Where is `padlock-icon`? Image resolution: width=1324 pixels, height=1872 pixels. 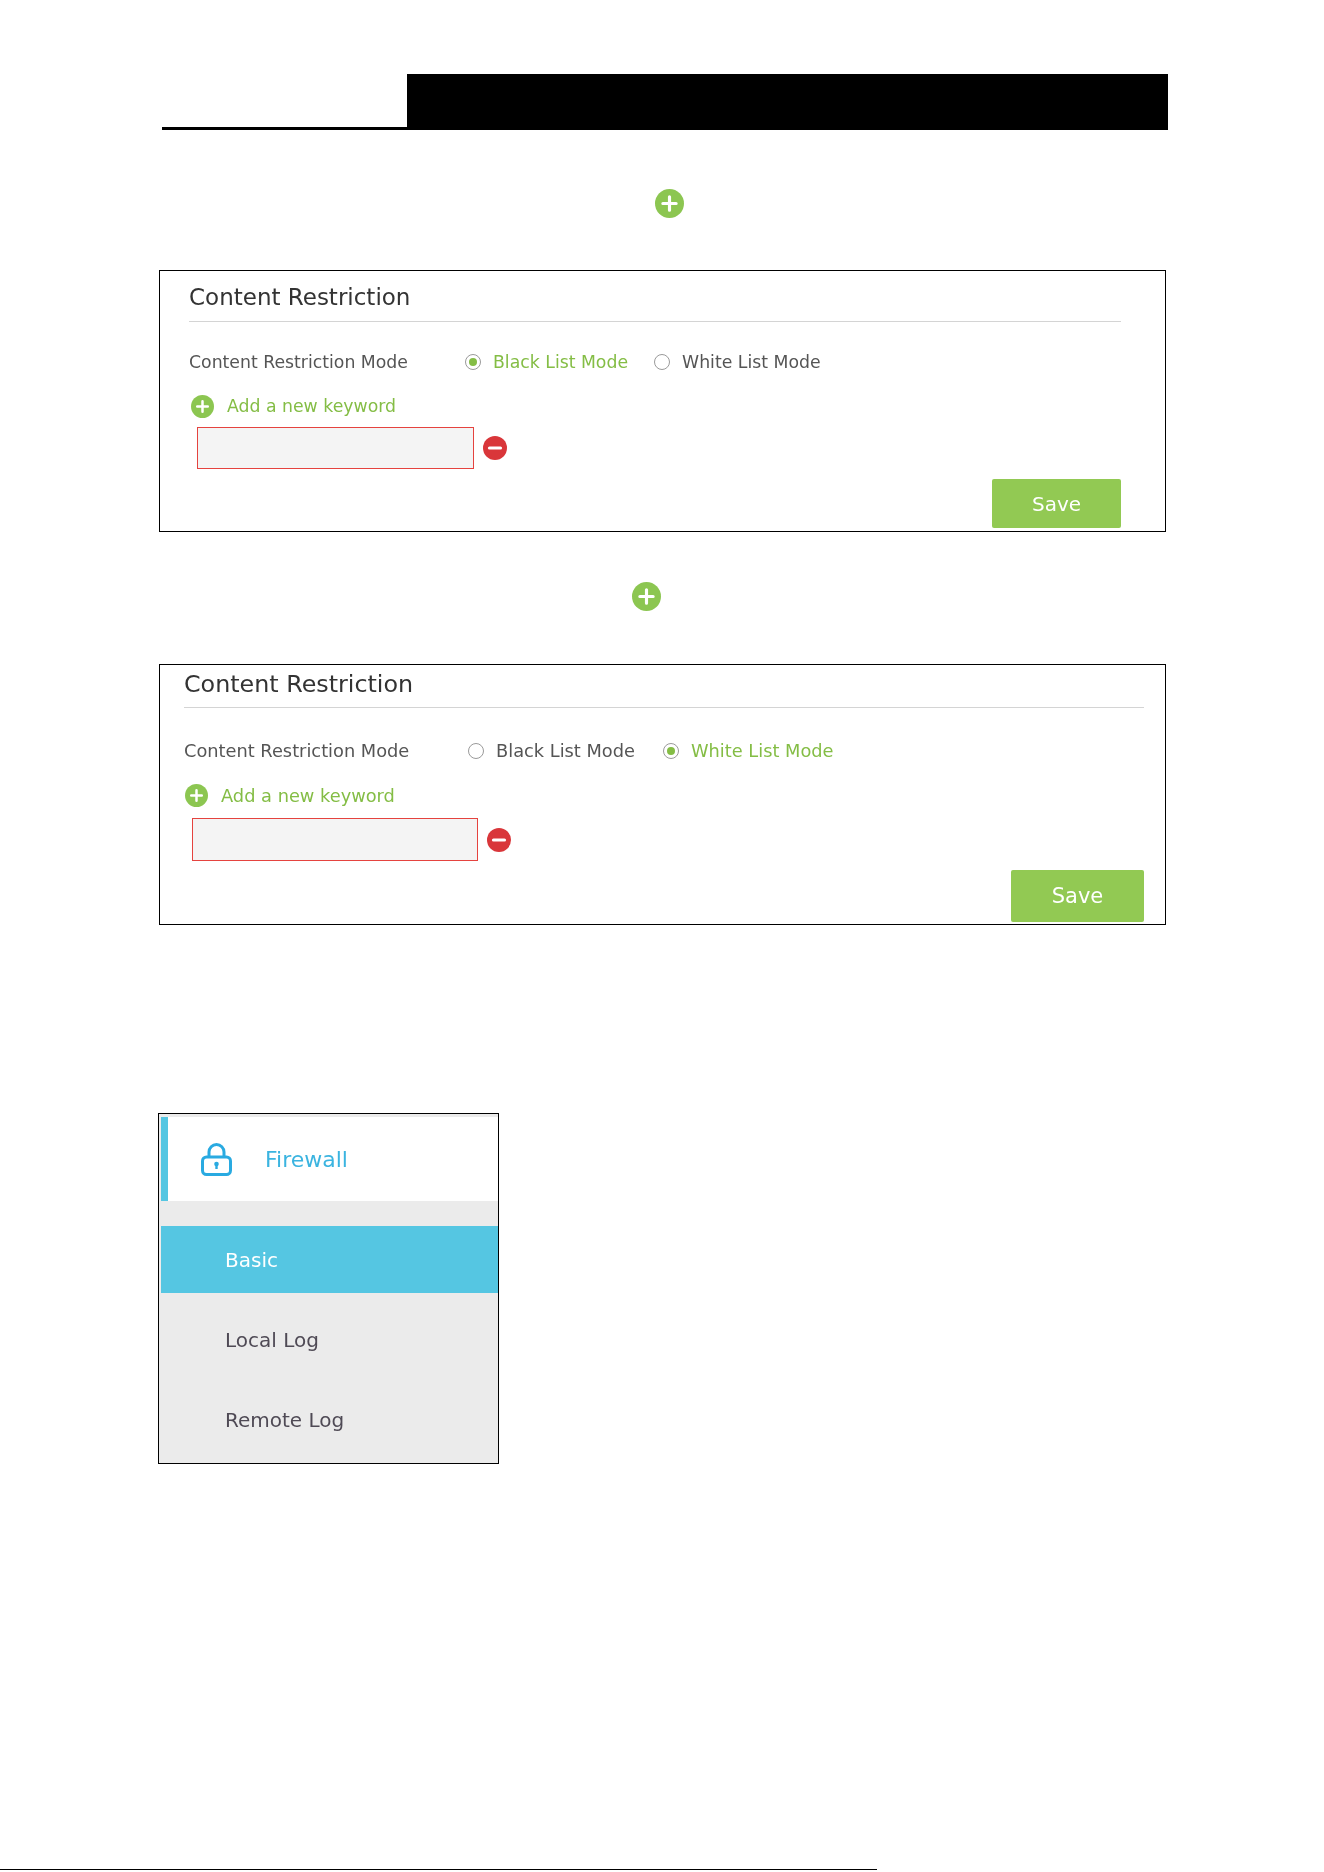
padlock-icon is located at coordinates (216, 1159).